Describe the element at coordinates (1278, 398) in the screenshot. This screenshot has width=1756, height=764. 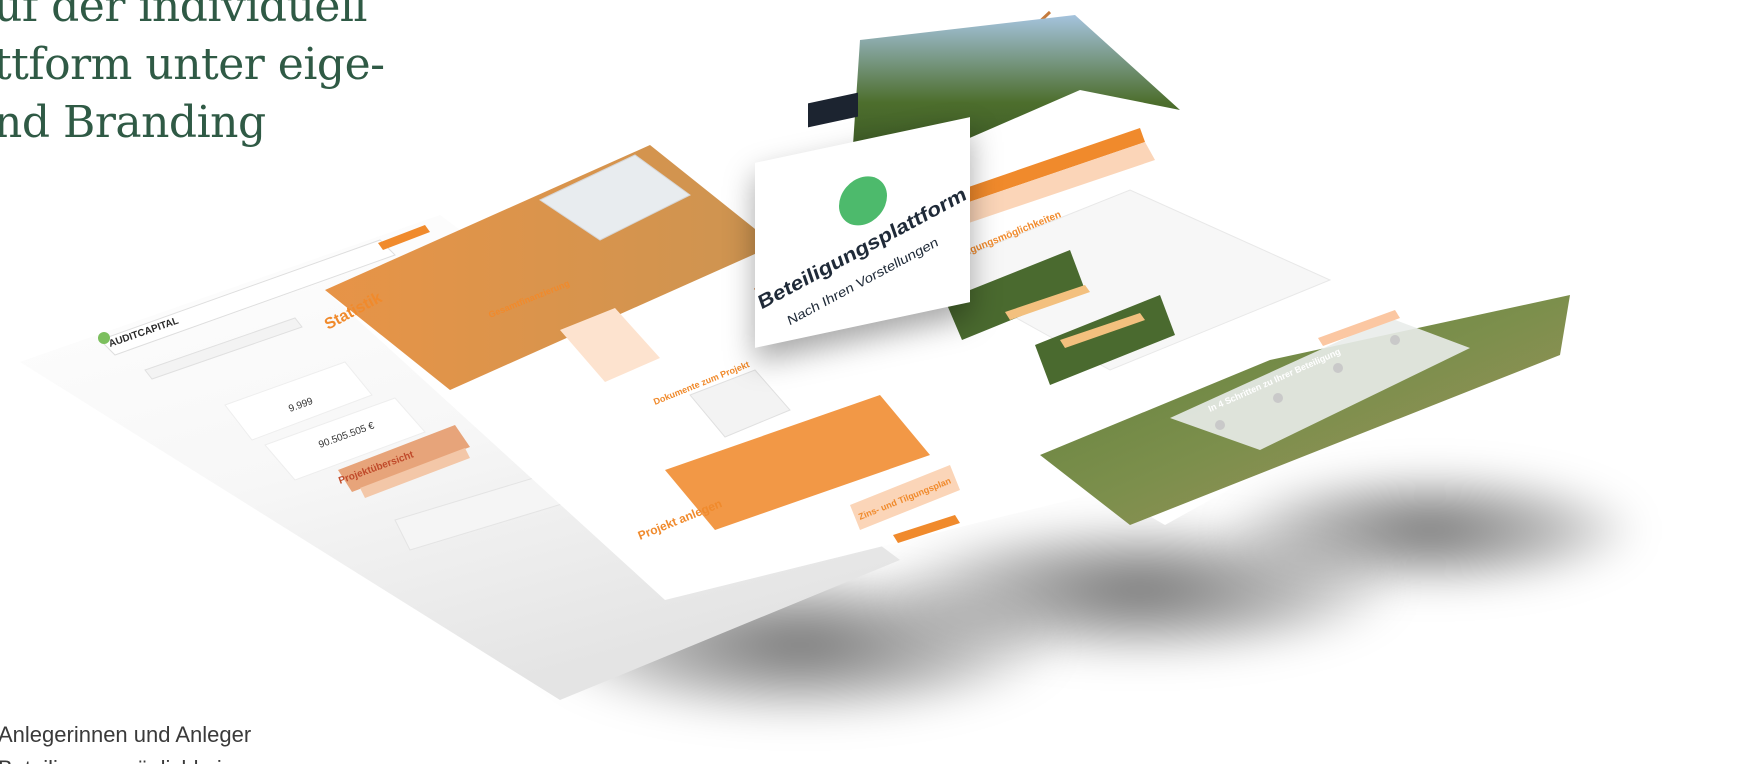
I see `step-2-icon` at that location.